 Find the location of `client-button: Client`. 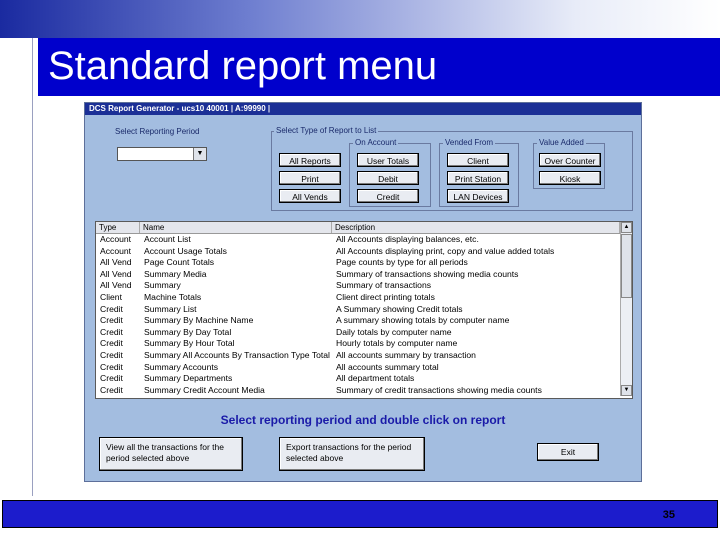

client-button: Client is located at coordinates (478, 160).